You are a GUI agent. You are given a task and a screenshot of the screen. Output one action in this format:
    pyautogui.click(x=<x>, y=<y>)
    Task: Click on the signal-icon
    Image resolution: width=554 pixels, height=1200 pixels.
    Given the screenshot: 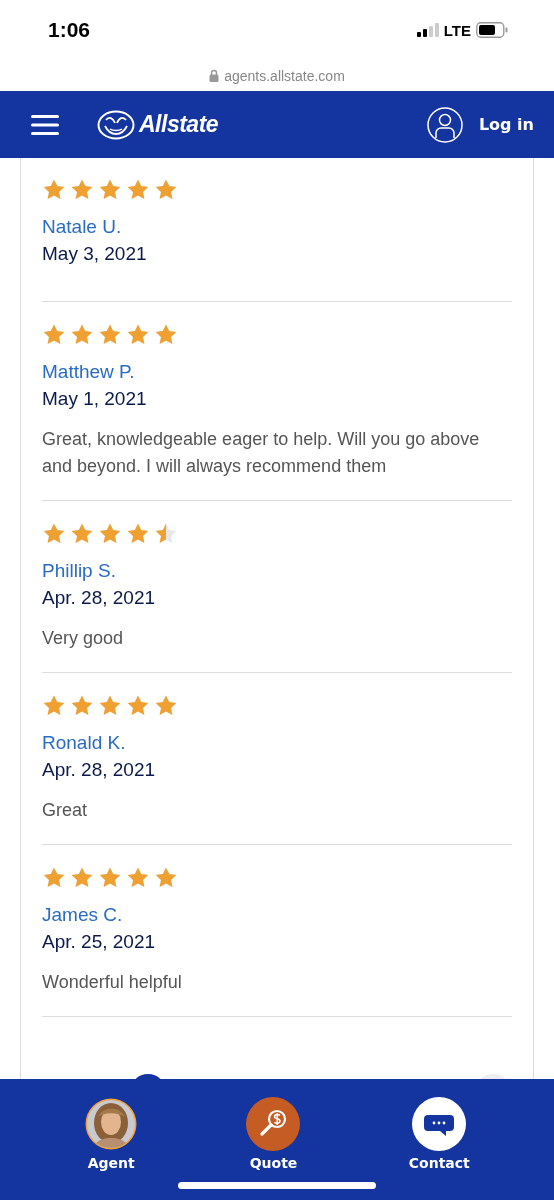 What is the action you would take?
    pyautogui.click(x=427, y=30)
    